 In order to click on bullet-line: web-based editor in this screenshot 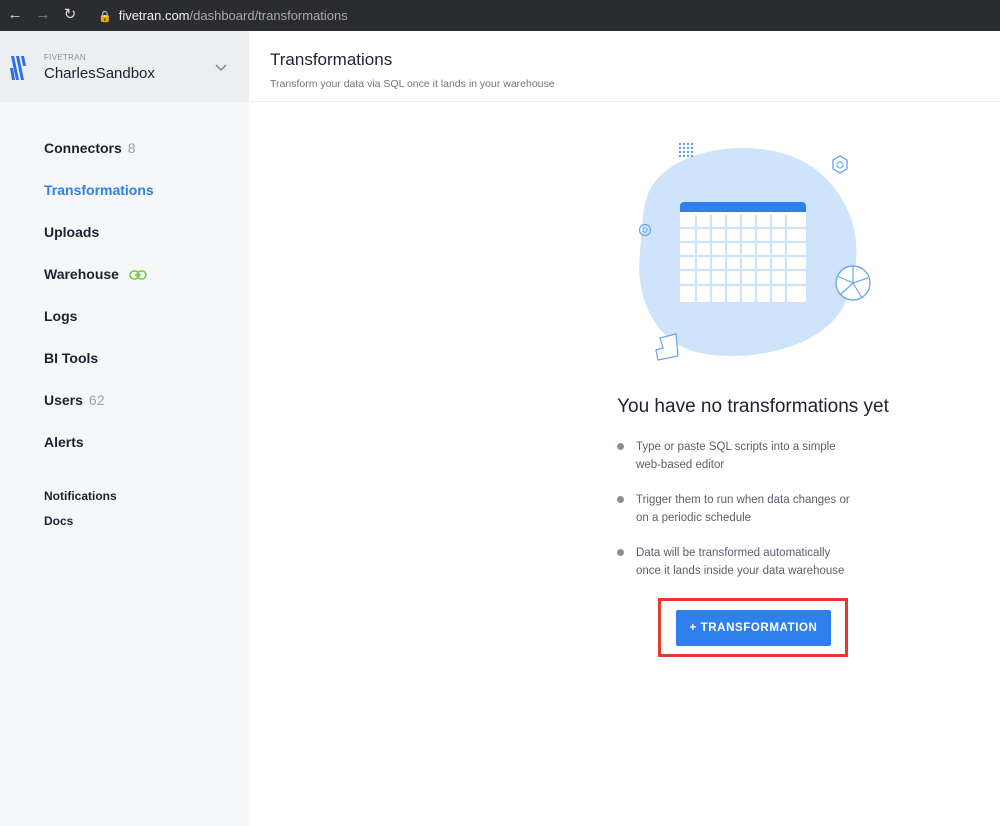, I will do `click(680, 465)`.